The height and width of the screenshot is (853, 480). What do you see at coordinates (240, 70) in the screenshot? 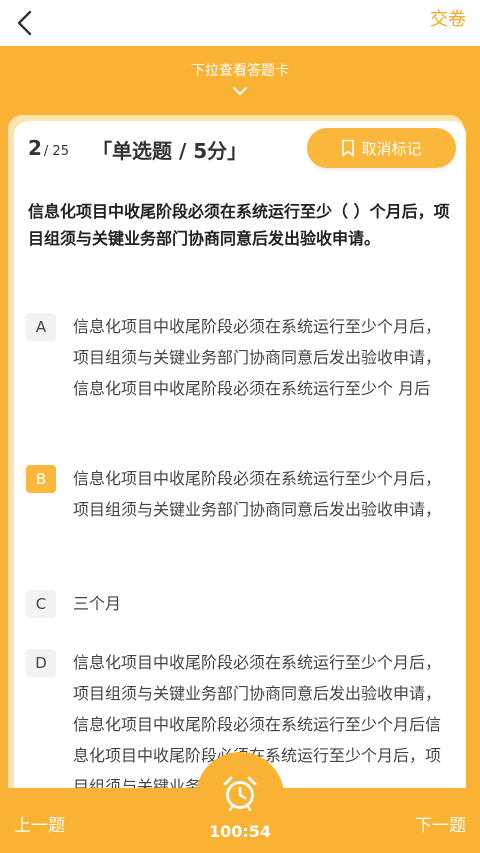
I see `pull-down-hint: 下拉查看答题卡` at bounding box center [240, 70].